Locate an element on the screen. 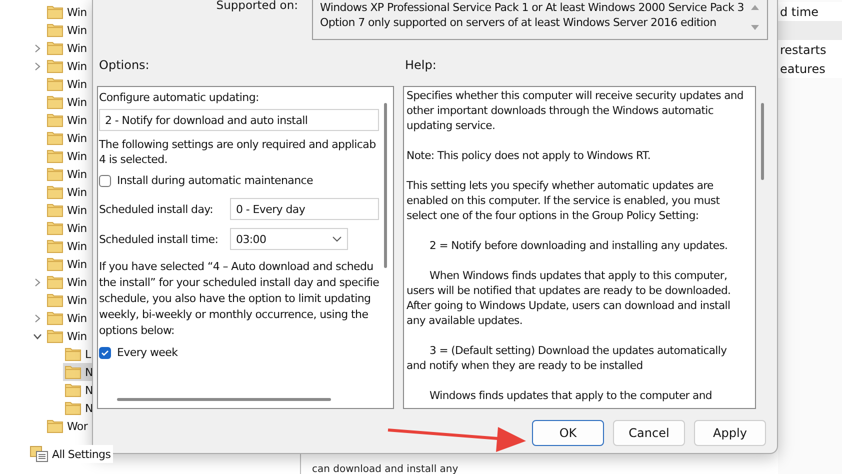 The height and width of the screenshot is (474, 842). time-dropdown: 03:00 is located at coordinates (289, 239).